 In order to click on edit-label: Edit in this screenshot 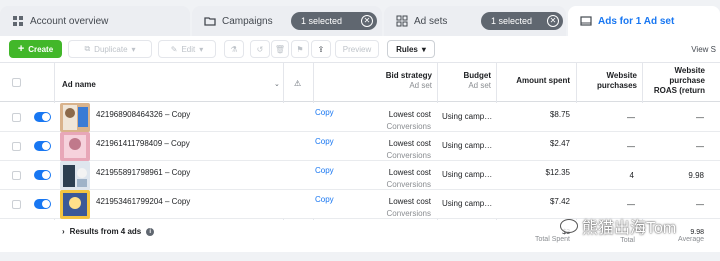, I will do `click(188, 49)`.